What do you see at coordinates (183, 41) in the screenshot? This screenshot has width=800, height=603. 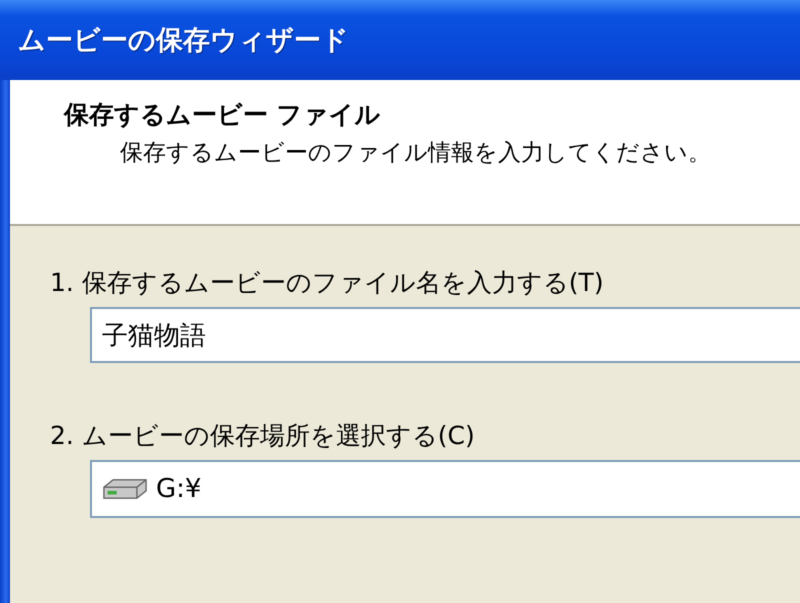 I see `window-title: ムービーの保存ウィザード` at bounding box center [183, 41].